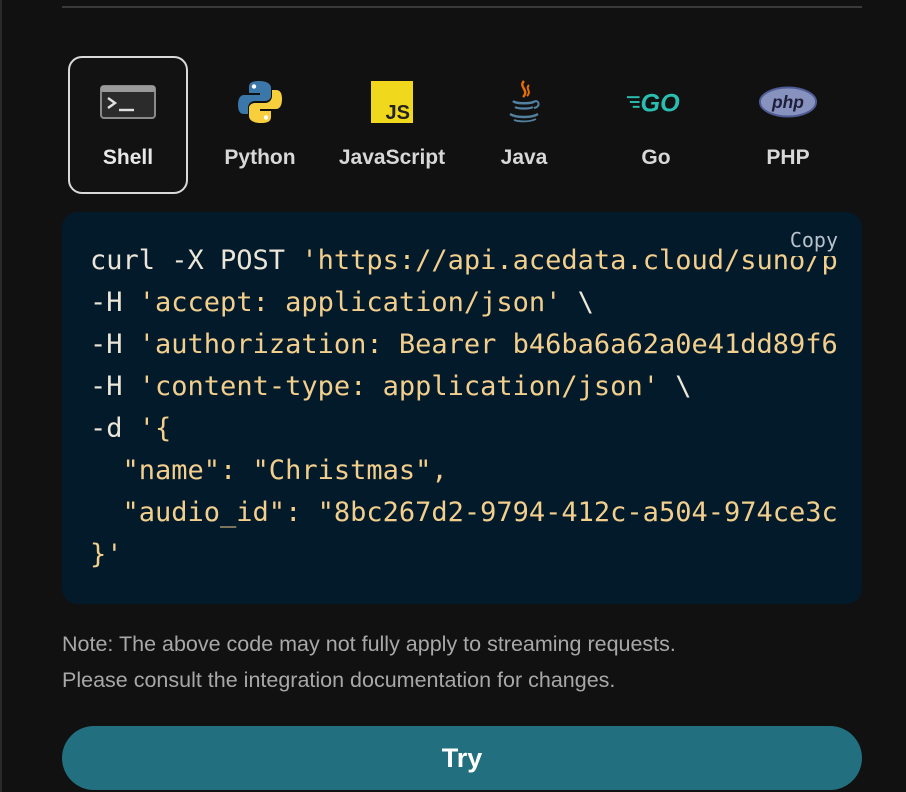 This screenshot has height=792, width=906. What do you see at coordinates (1, 396) in the screenshot?
I see `panel-left-edge` at bounding box center [1, 396].